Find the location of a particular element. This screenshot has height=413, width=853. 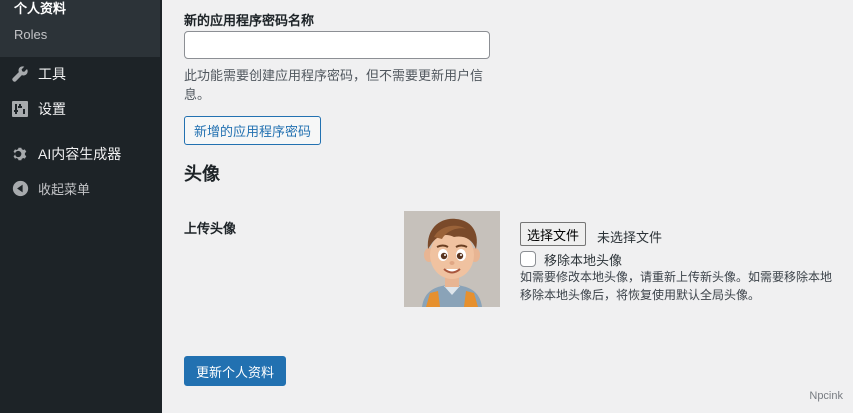

settings-sliders-icon is located at coordinates (20, 109).